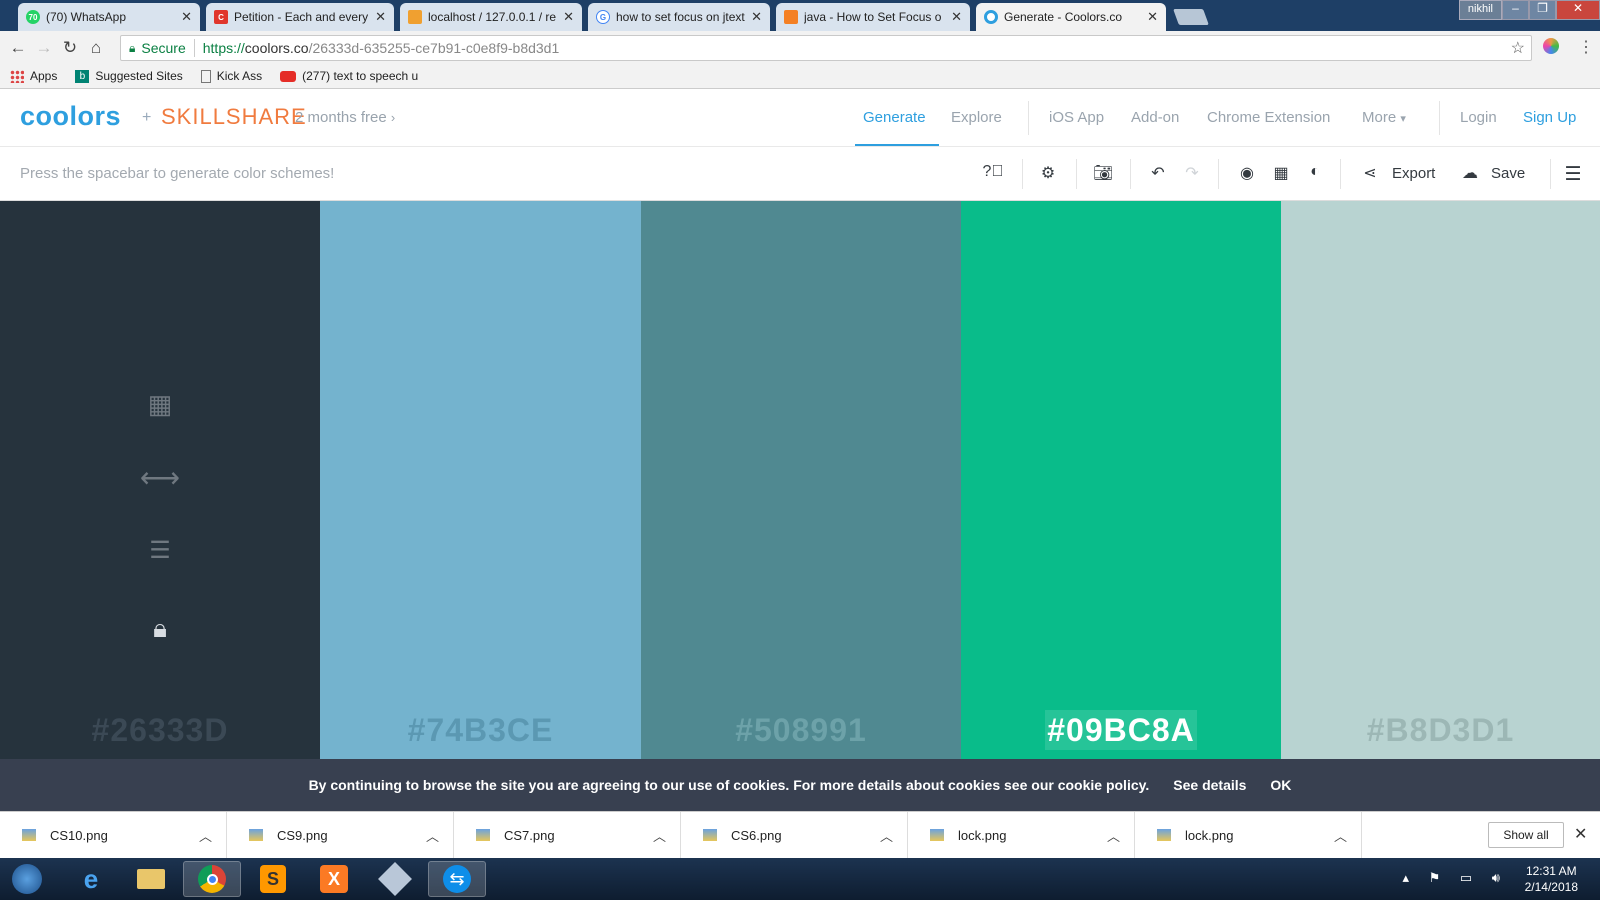 This screenshot has height=900, width=1600. What do you see at coordinates (109, 17) in the screenshot?
I see `browser-tab: 70 (70) WhatsApp ✕` at bounding box center [109, 17].